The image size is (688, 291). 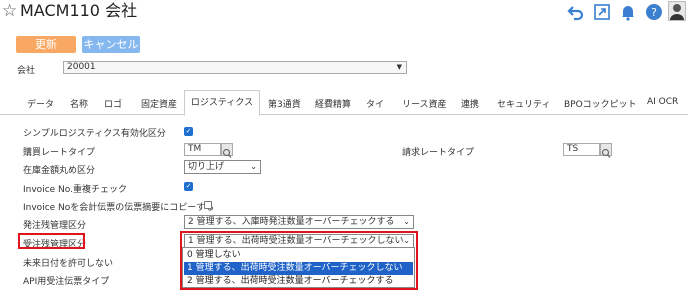 I want to click on company-label: 会社, so click(x=26, y=71).